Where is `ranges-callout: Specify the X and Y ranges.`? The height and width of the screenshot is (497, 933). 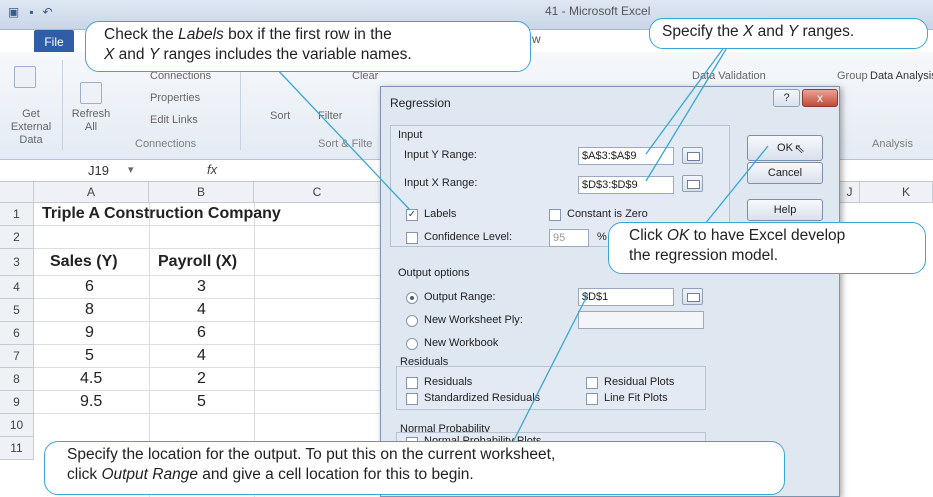
ranges-callout: Specify the X and Y ranges. is located at coordinates (788, 33).